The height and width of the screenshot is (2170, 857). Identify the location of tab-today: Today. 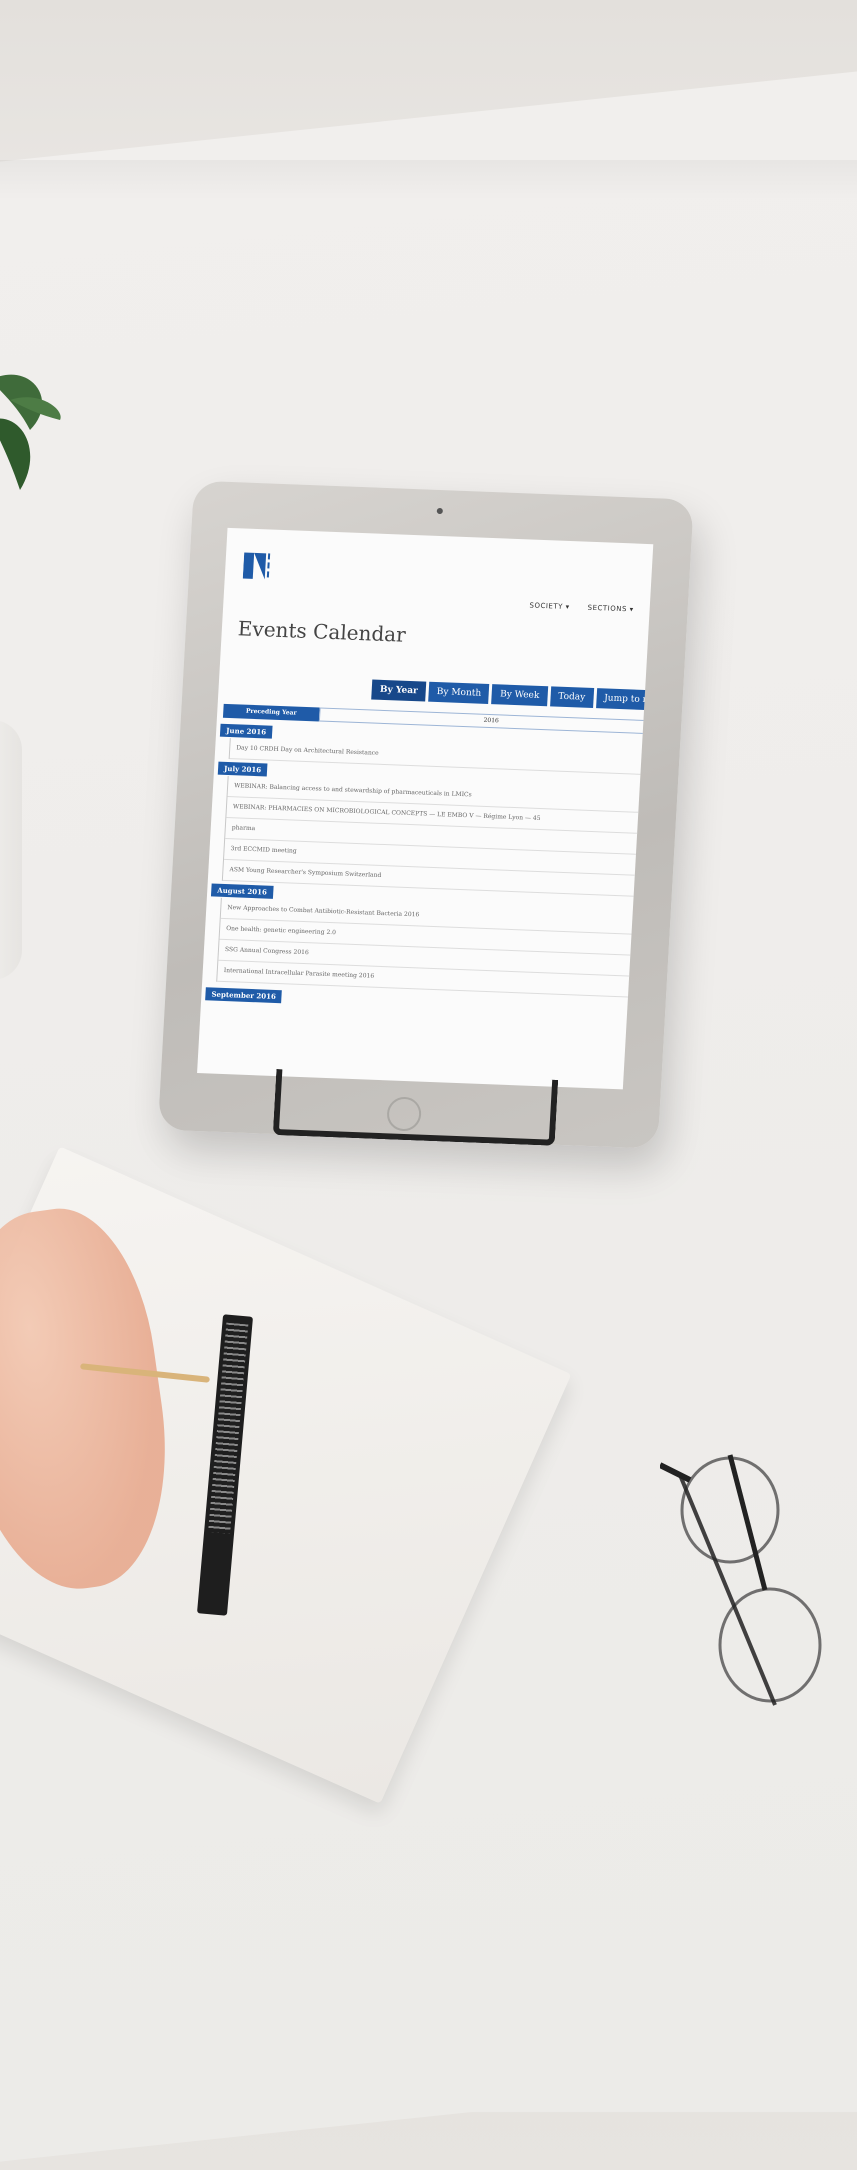
(571, 697).